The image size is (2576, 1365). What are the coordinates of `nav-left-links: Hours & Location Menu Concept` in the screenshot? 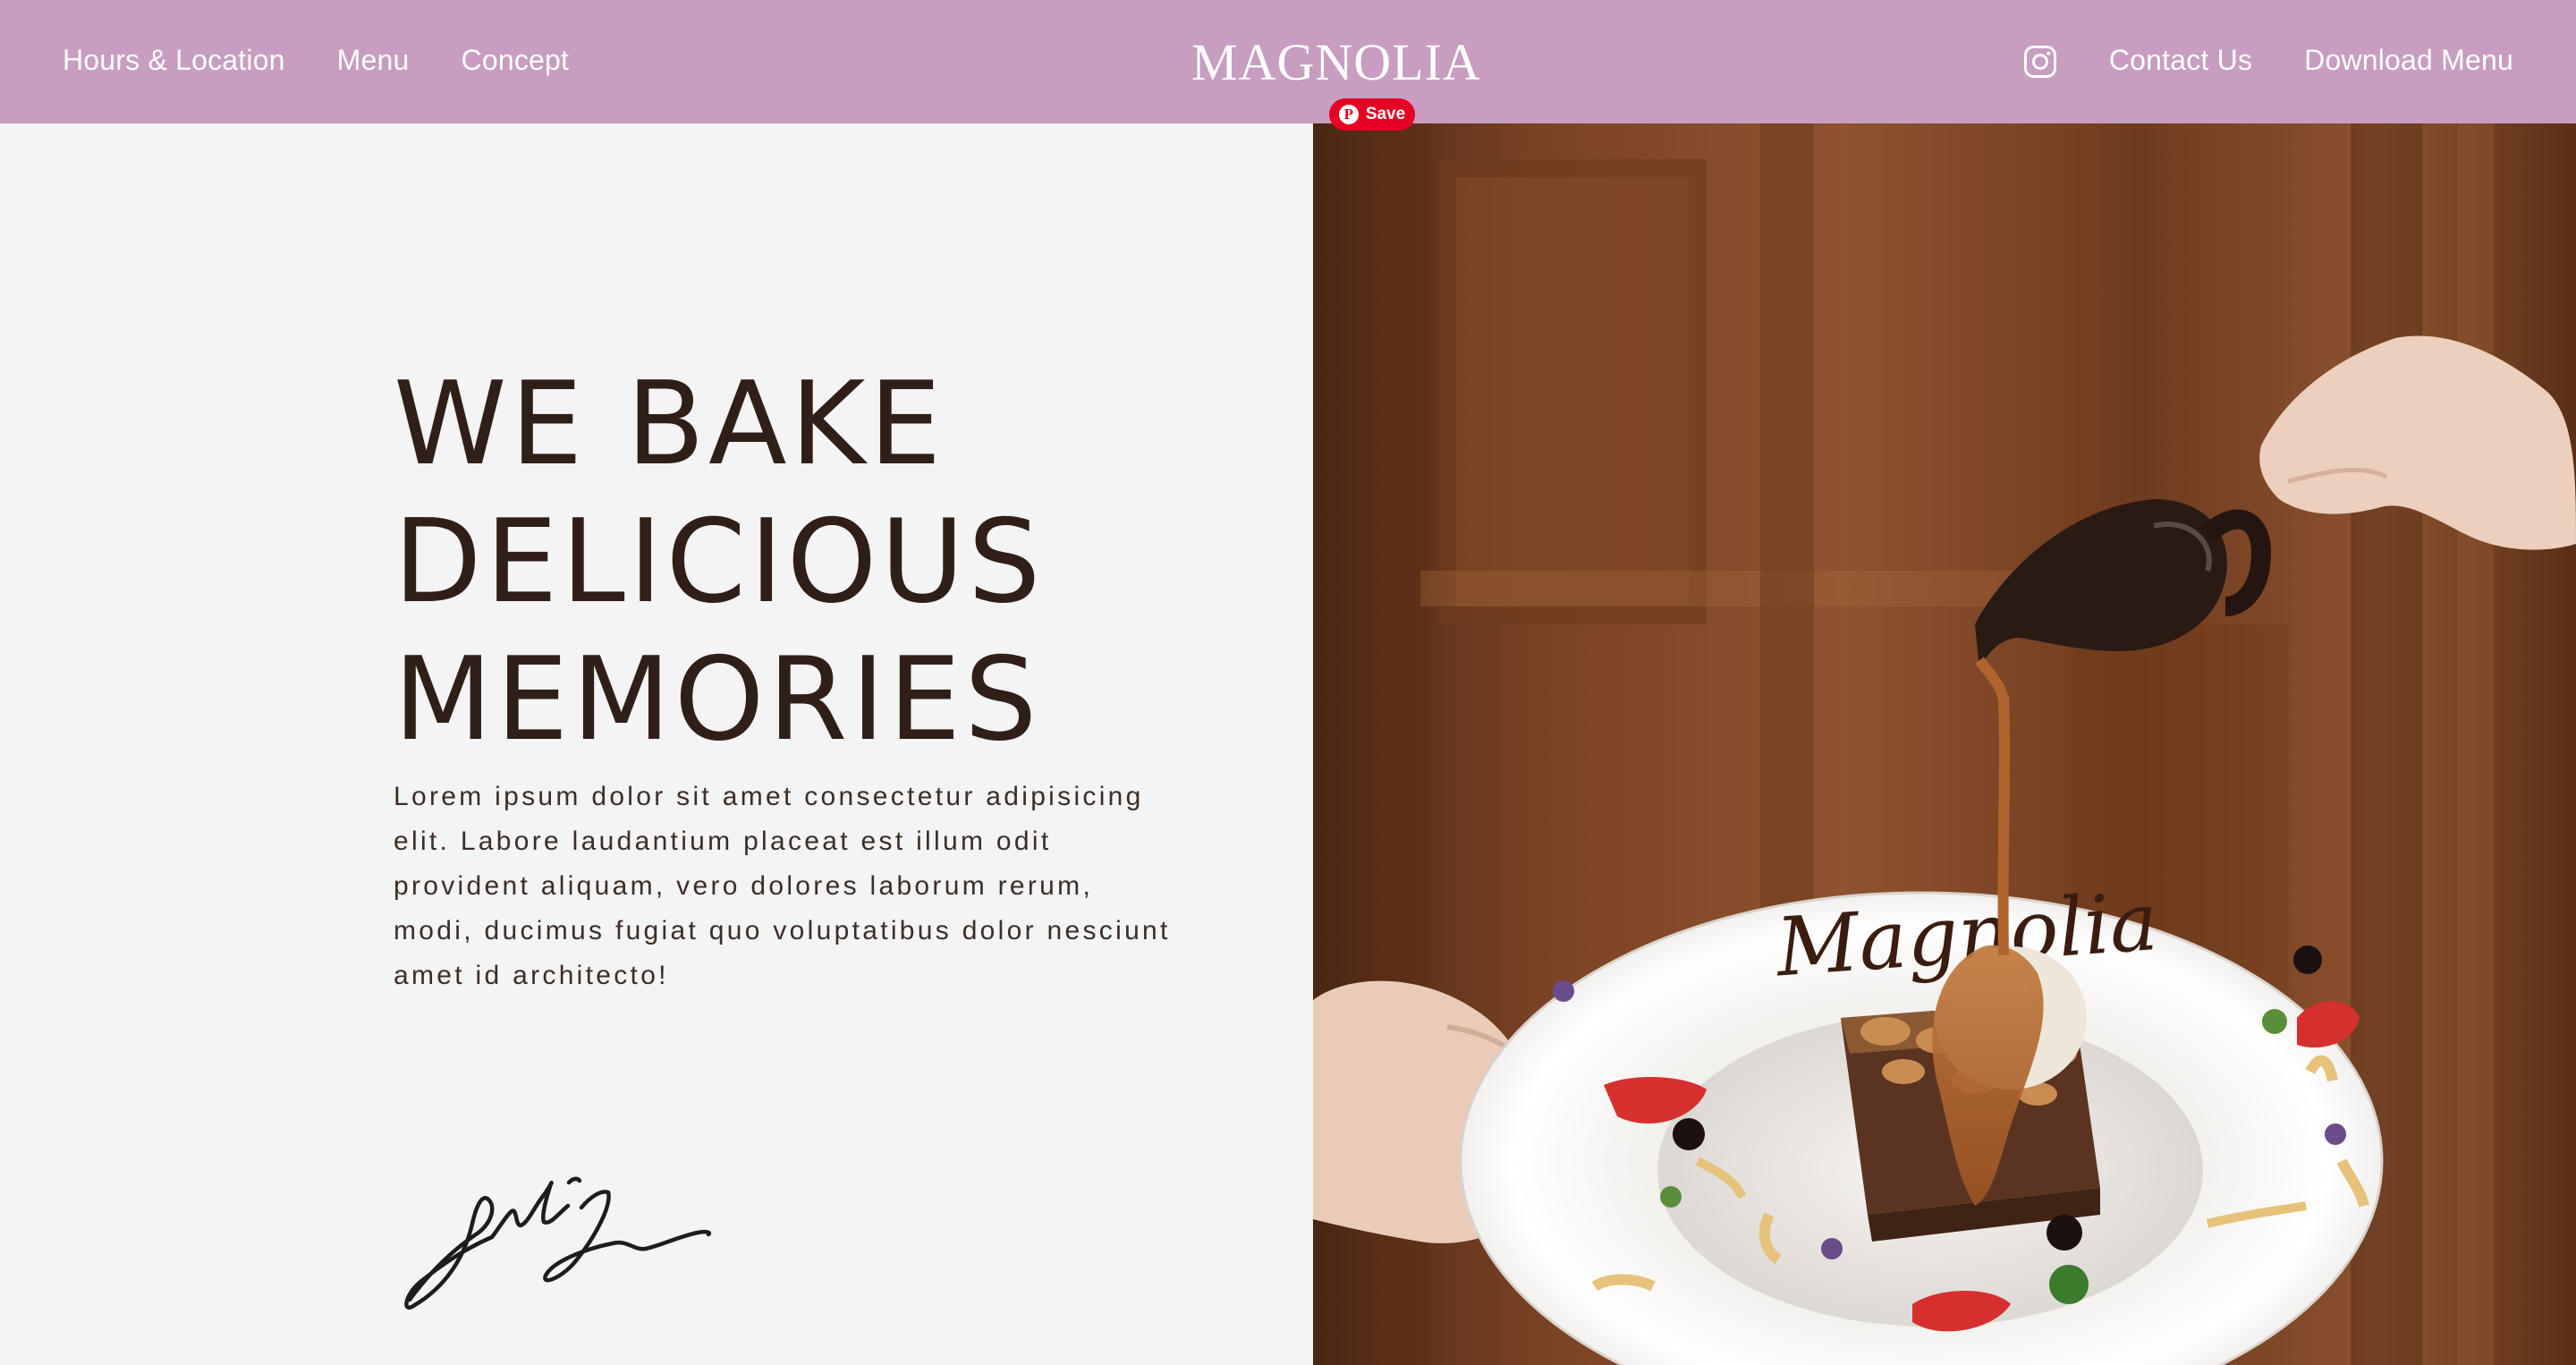 It's located at (316, 60).